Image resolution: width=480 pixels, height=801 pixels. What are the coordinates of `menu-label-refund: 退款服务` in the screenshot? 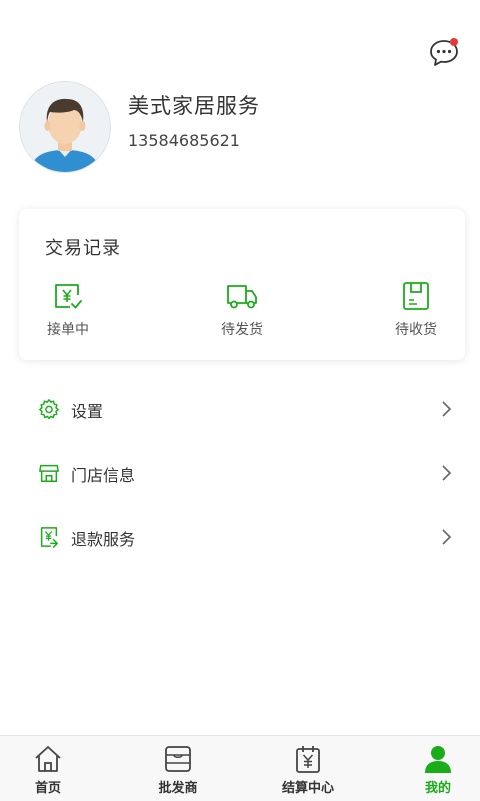 It's located at (103, 539).